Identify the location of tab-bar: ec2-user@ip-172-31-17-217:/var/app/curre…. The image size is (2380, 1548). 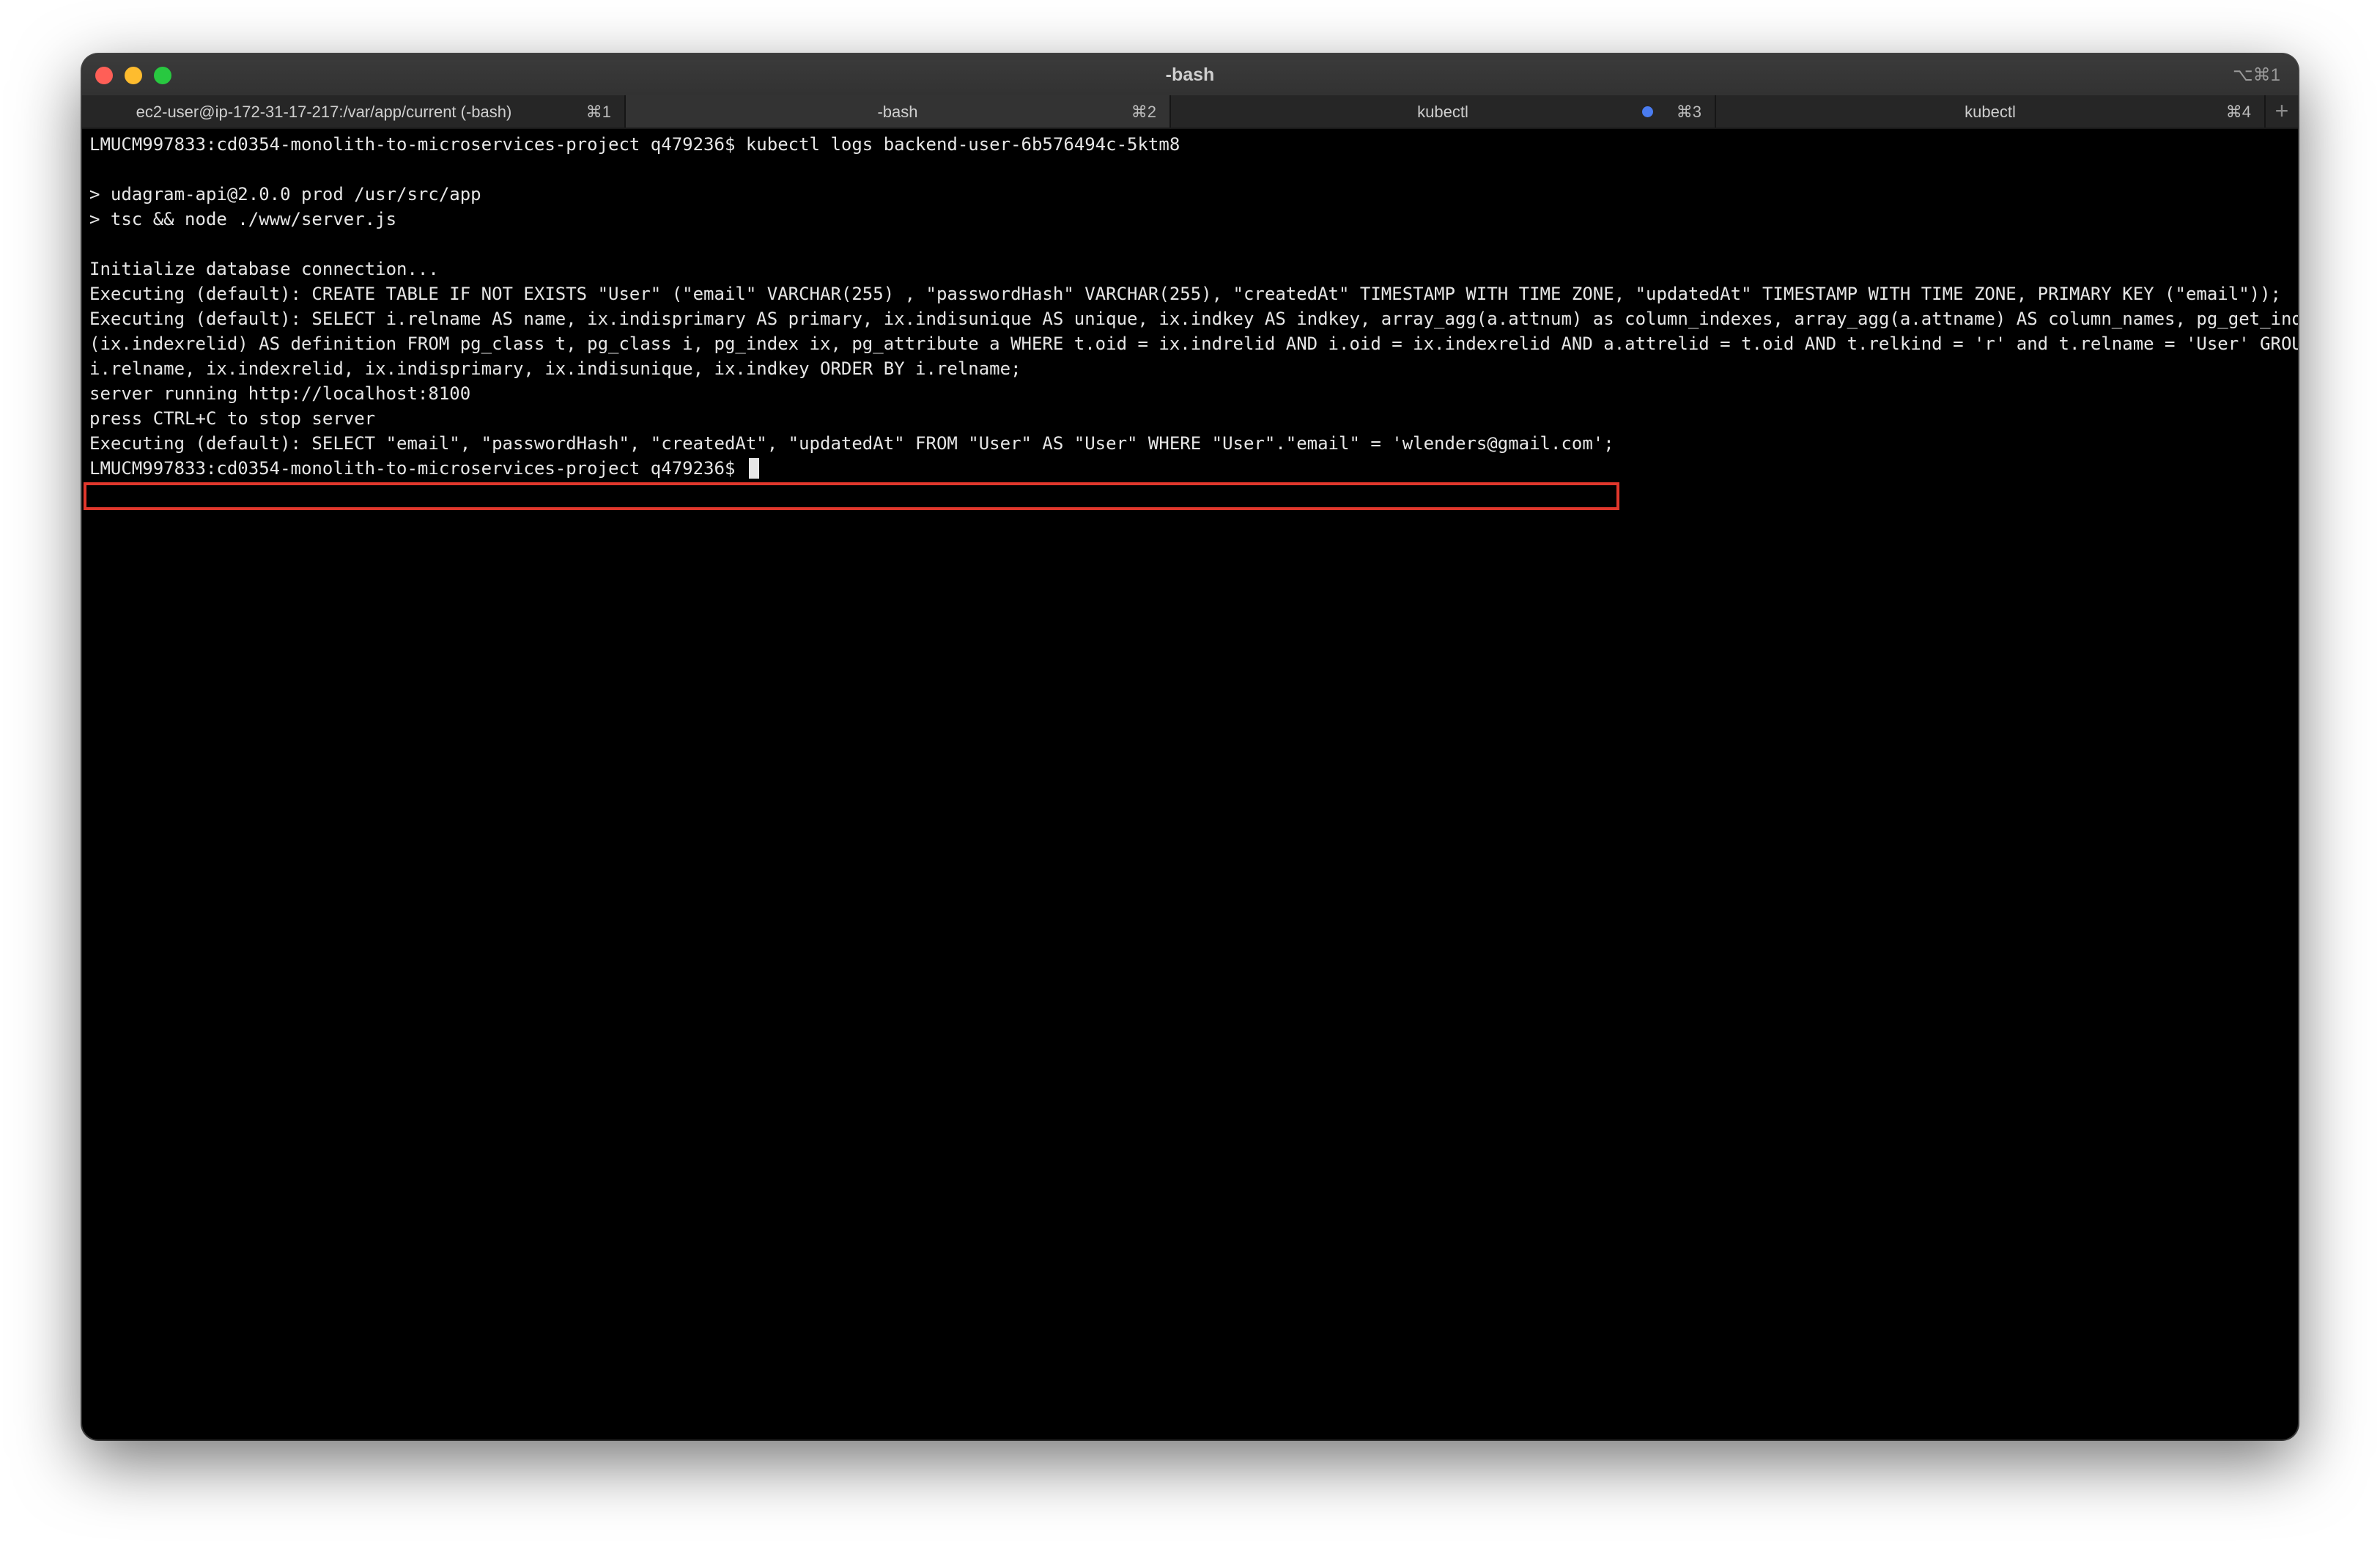
(1190, 112).